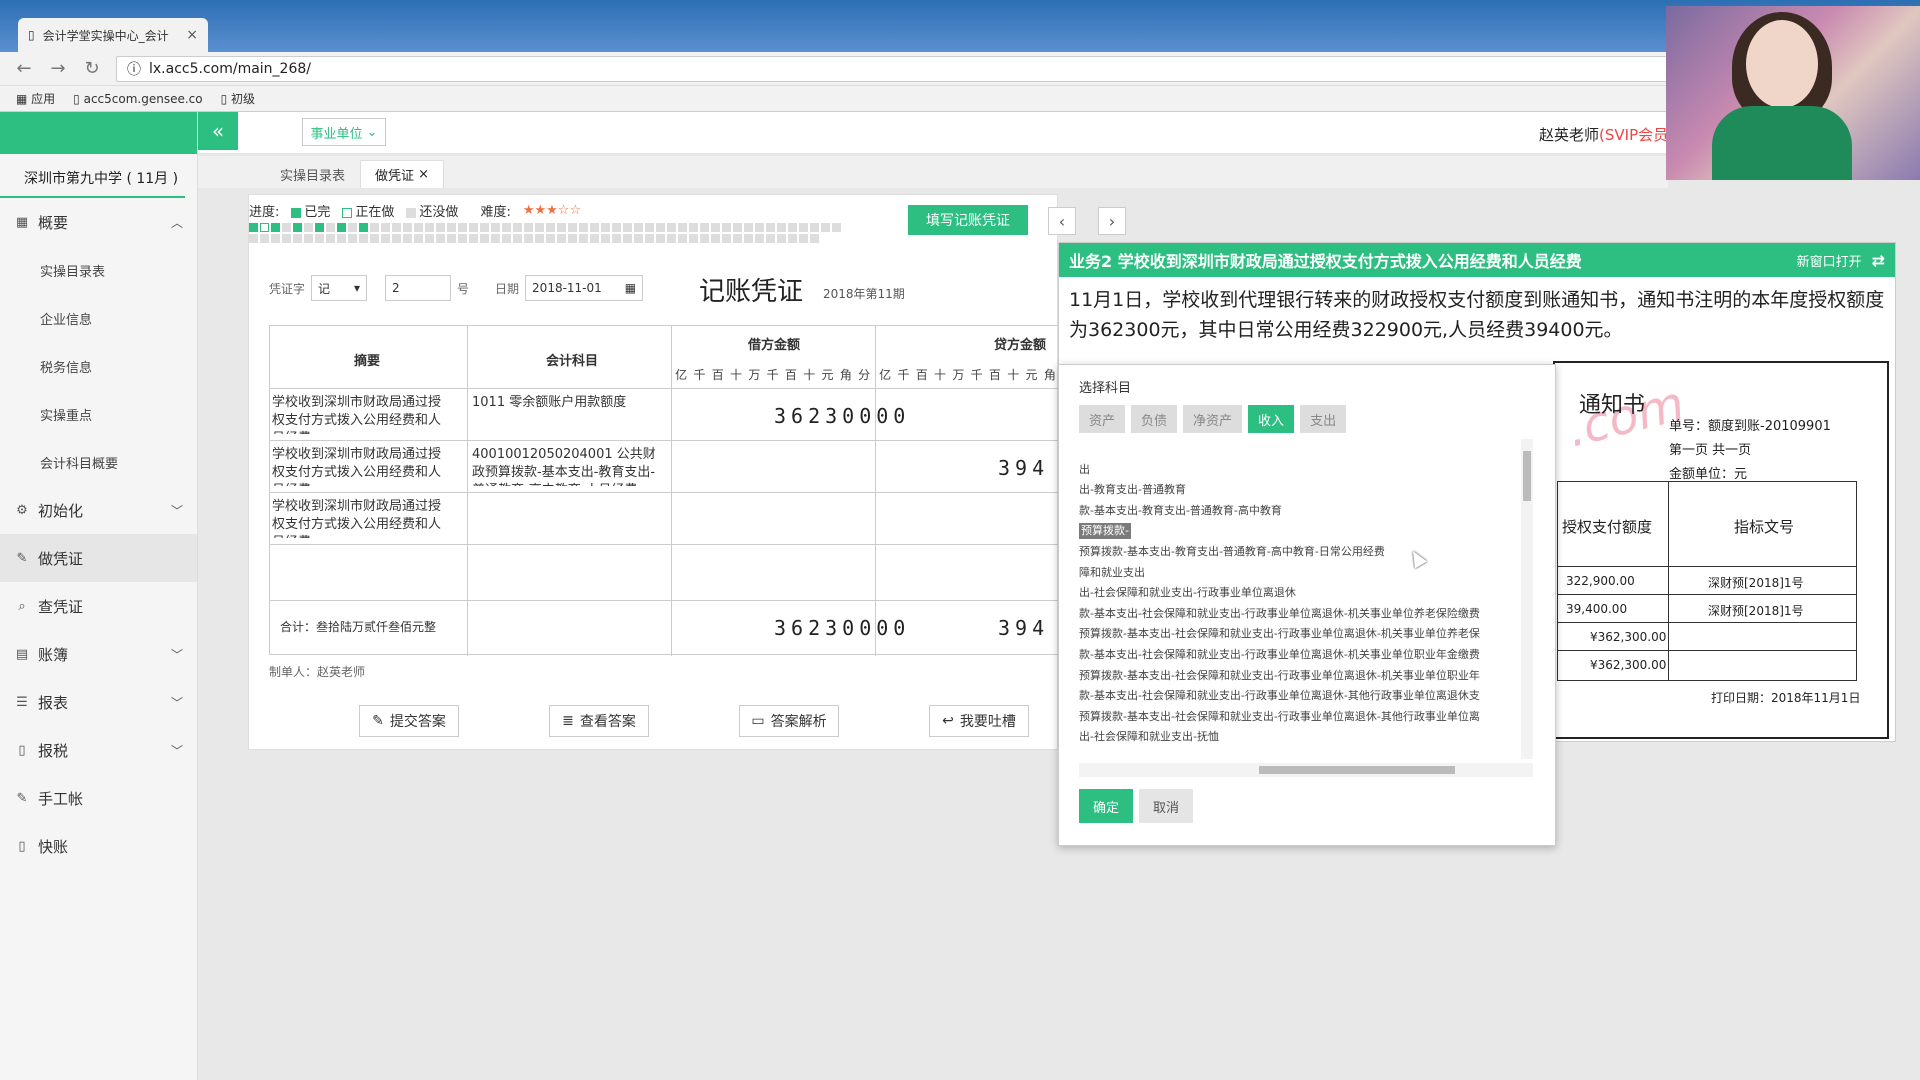 The image size is (1920, 1080). What do you see at coordinates (339, 288) in the screenshot?
I see `voucher-word-select: 记 ▾` at bounding box center [339, 288].